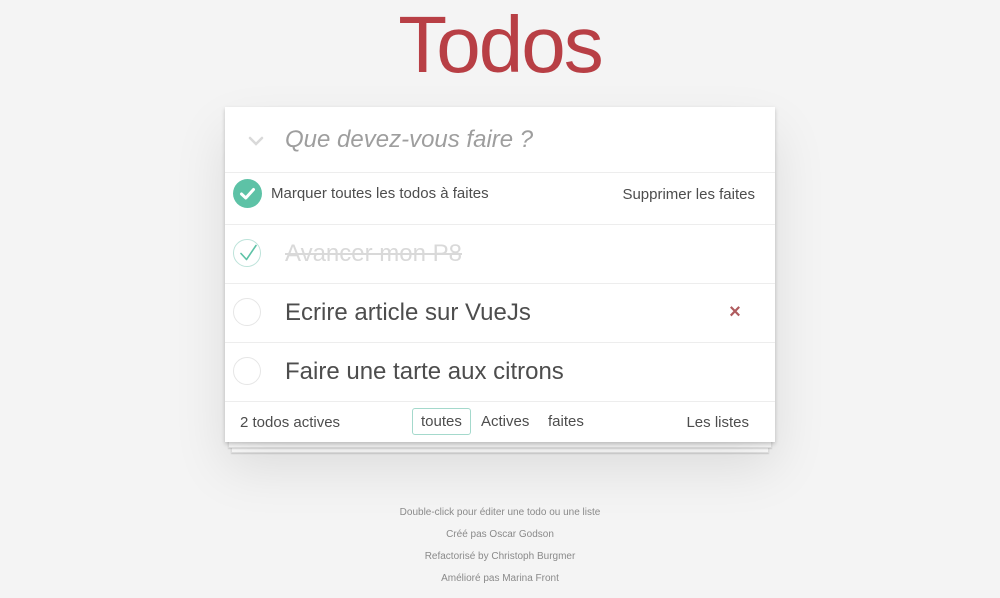 The image size is (1000, 598). I want to click on delete-icon: ×, so click(735, 312).